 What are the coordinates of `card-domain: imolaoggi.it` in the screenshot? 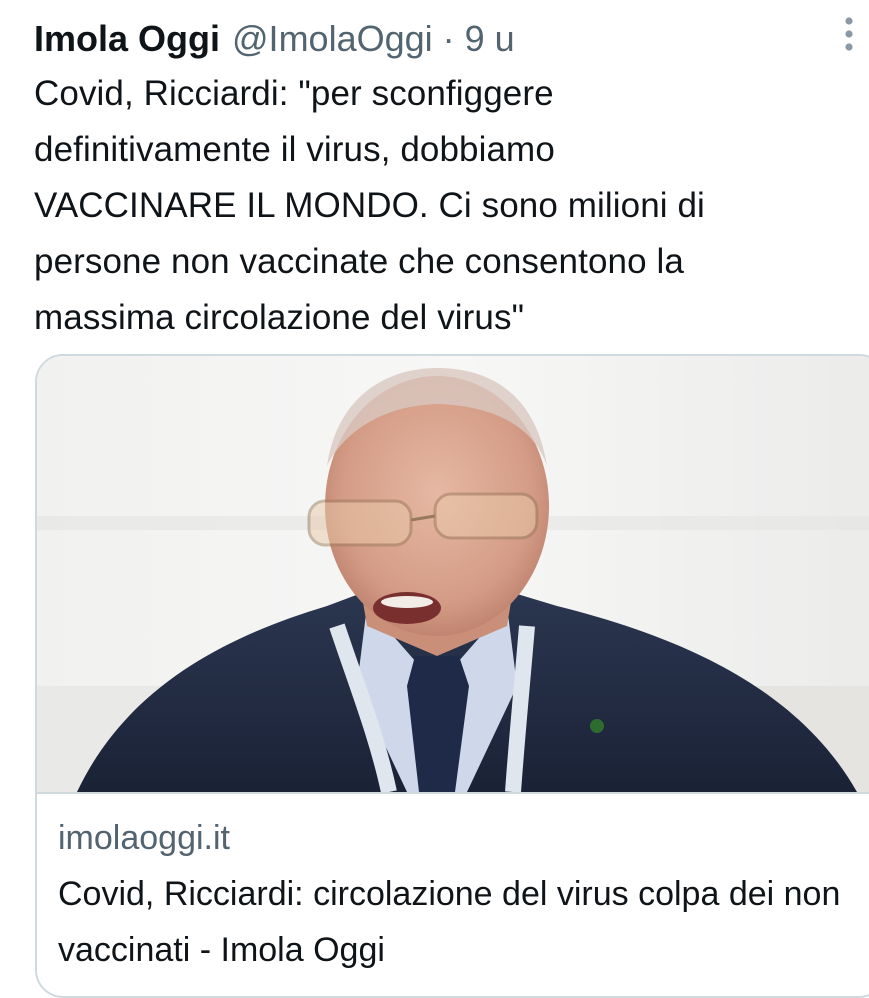 It's located at (144, 838).